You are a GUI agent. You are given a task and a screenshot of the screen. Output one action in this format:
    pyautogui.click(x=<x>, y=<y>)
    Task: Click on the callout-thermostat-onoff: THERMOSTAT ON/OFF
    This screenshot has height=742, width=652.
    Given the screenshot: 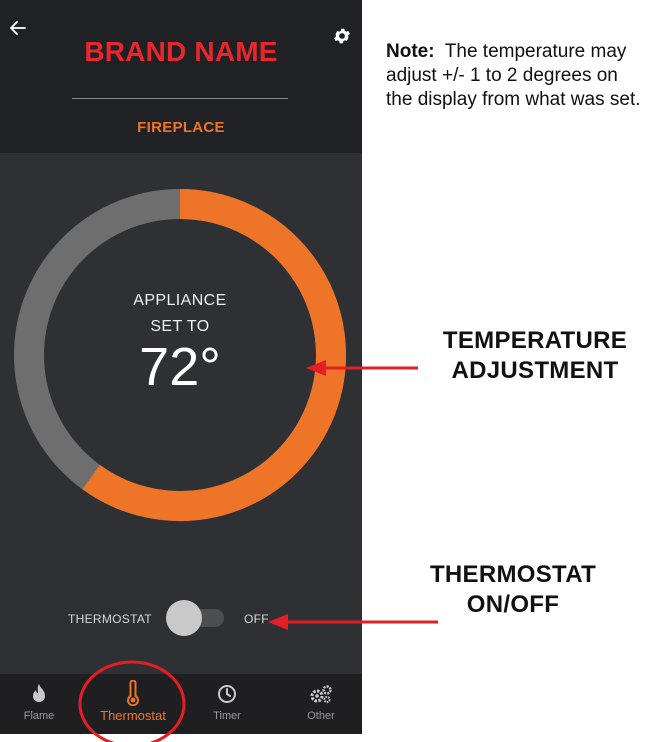 What is the action you would take?
    pyautogui.click(x=513, y=590)
    